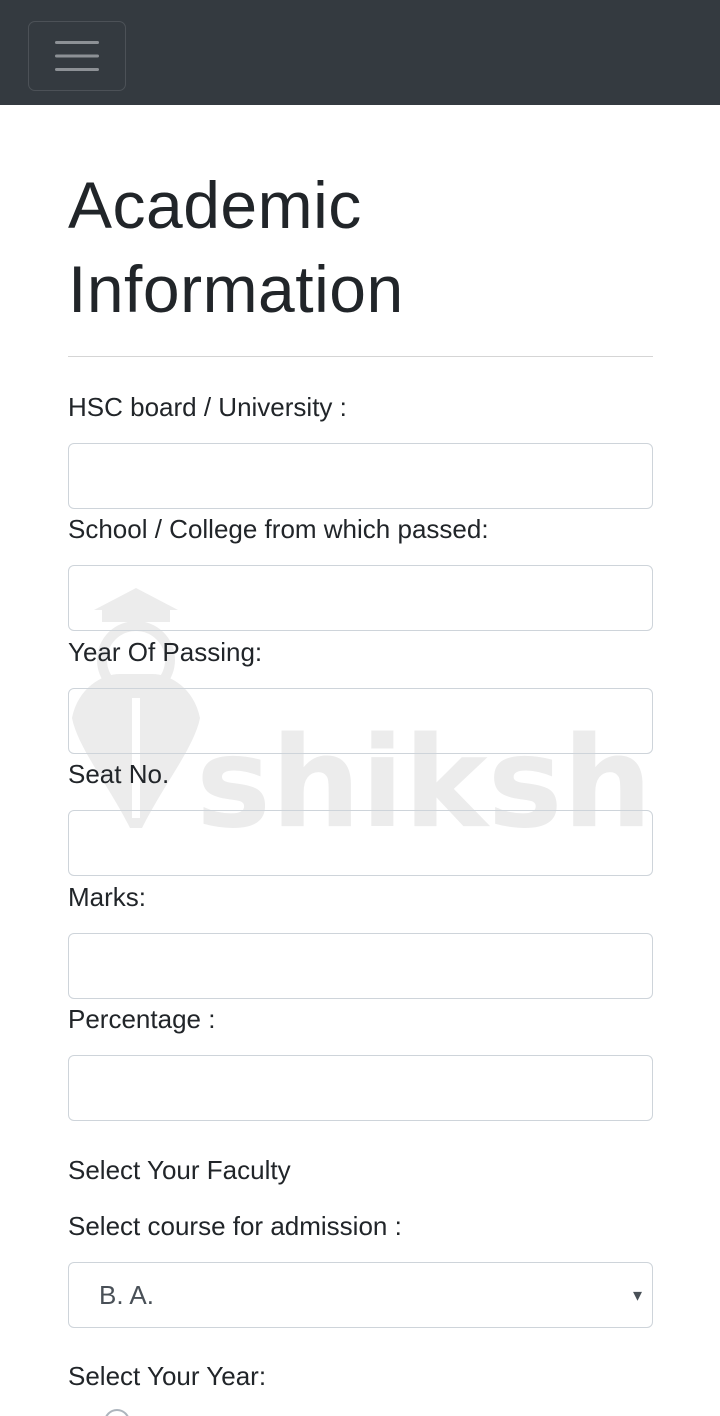 This screenshot has width=720, height=1416. What do you see at coordinates (142, 1019) in the screenshot?
I see `percentage-label: Percentage :` at bounding box center [142, 1019].